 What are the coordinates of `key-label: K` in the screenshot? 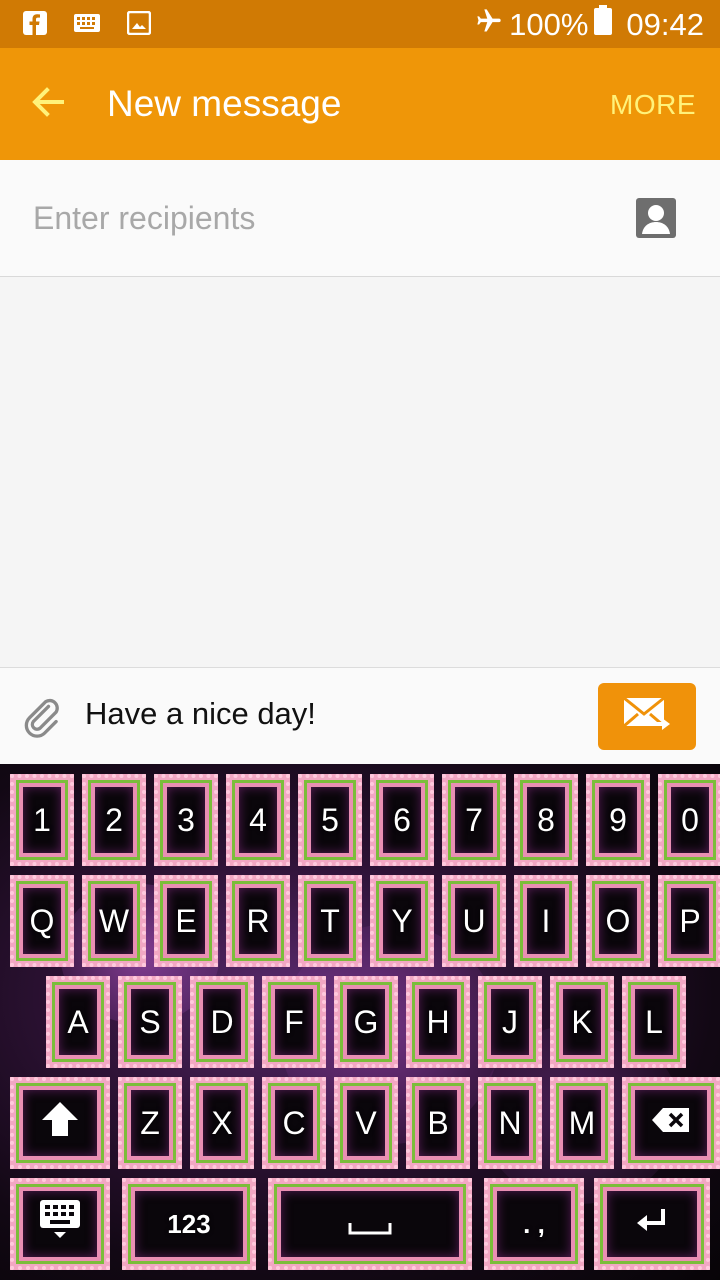 It's located at (582, 1021).